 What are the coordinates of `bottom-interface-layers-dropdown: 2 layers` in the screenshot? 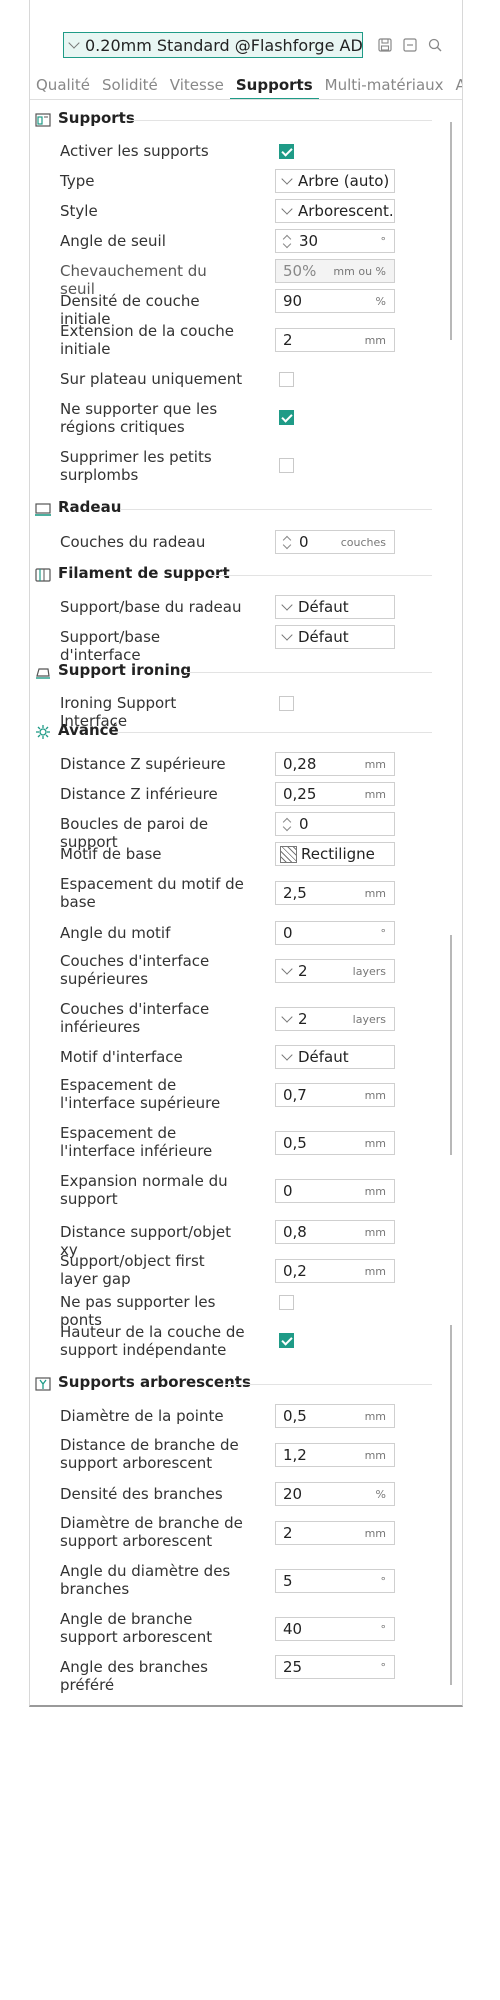 It's located at (335, 1019).